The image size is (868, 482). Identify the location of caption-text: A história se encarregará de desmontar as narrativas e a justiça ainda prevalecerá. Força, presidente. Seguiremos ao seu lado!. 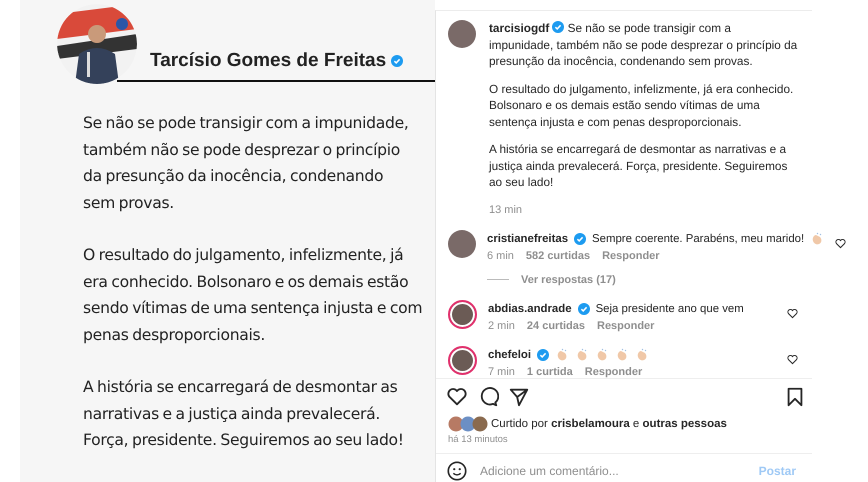
(638, 165).